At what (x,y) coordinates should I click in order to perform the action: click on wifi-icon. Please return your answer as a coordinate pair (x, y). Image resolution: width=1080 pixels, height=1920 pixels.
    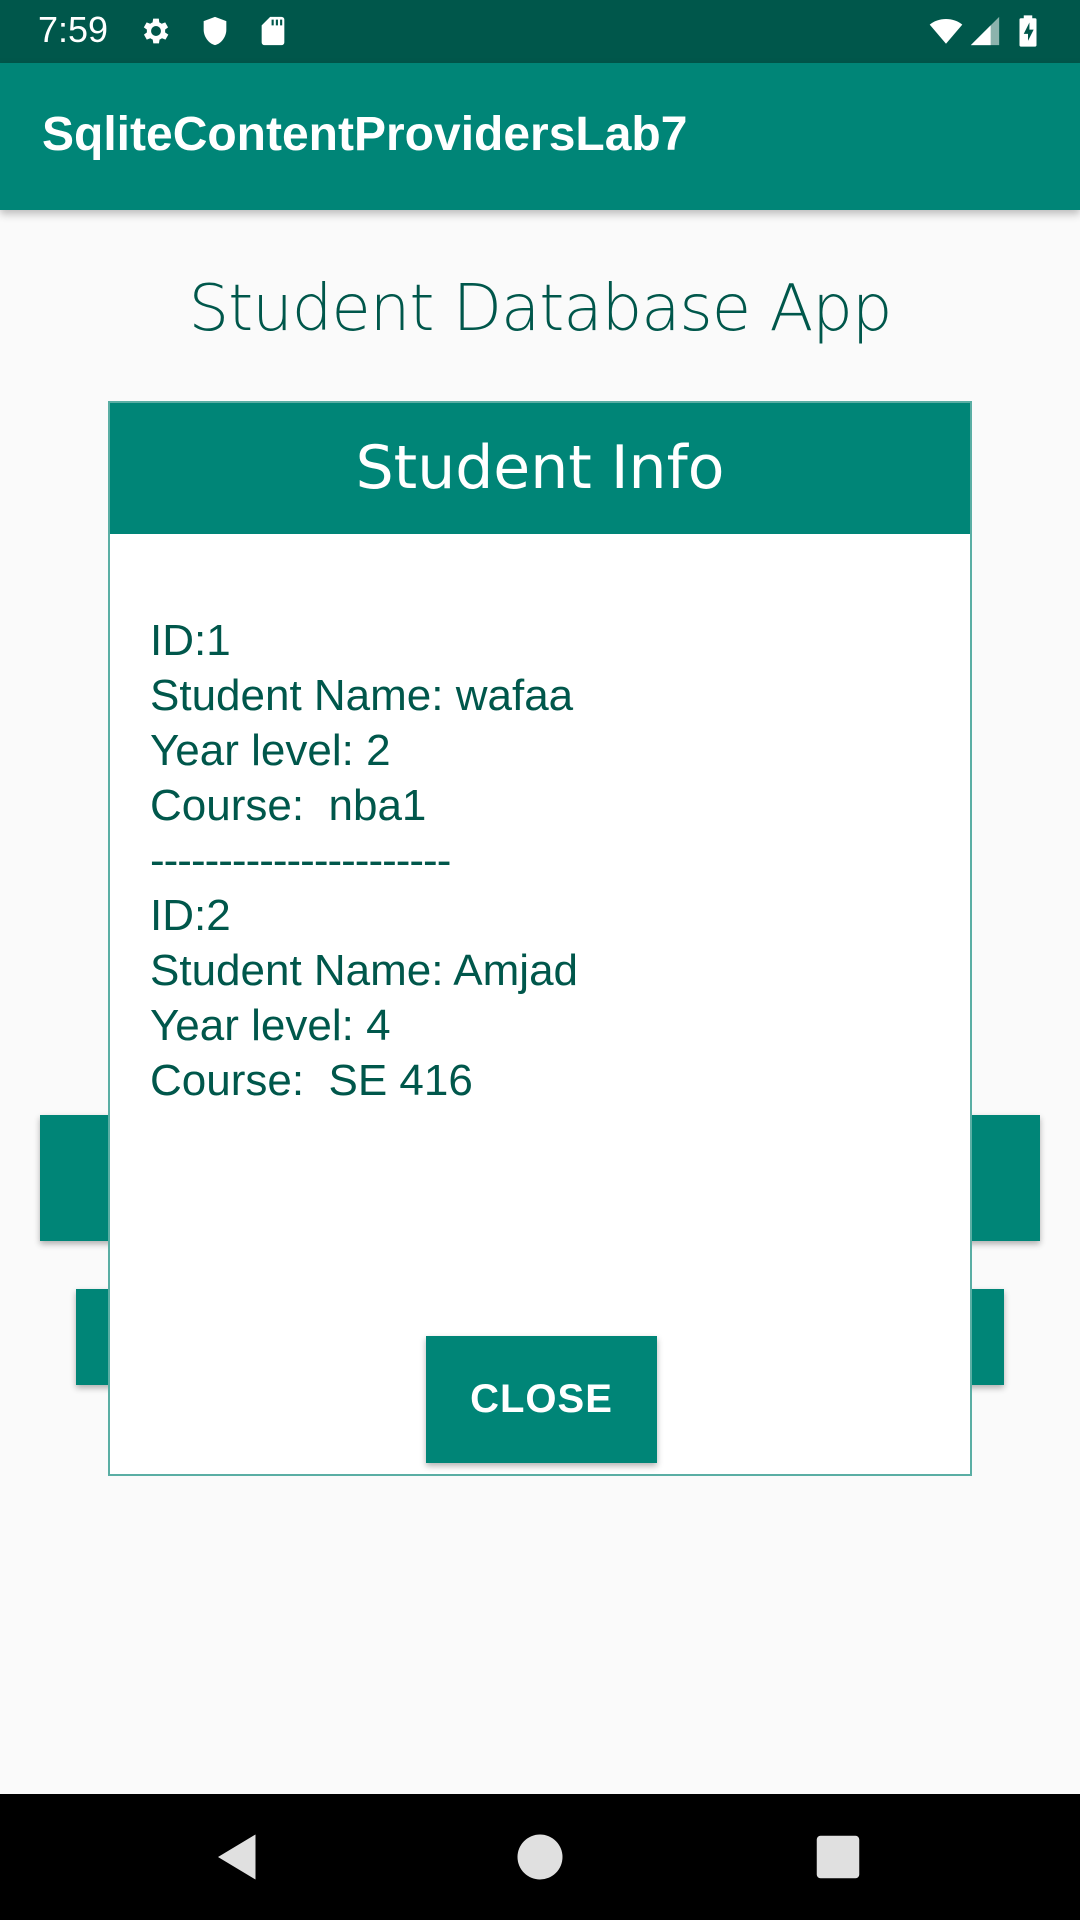
    Looking at the image, I should click on (946, 31).